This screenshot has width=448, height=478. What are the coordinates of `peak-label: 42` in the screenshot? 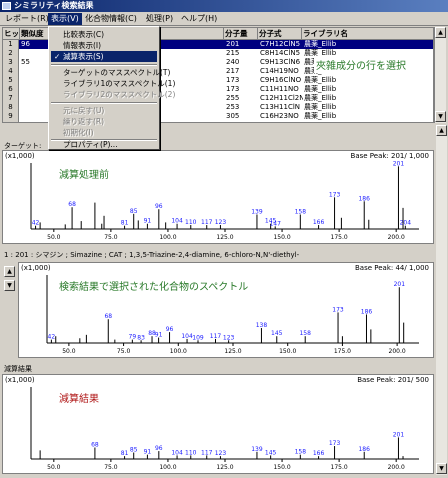 It's located at (36, 223).